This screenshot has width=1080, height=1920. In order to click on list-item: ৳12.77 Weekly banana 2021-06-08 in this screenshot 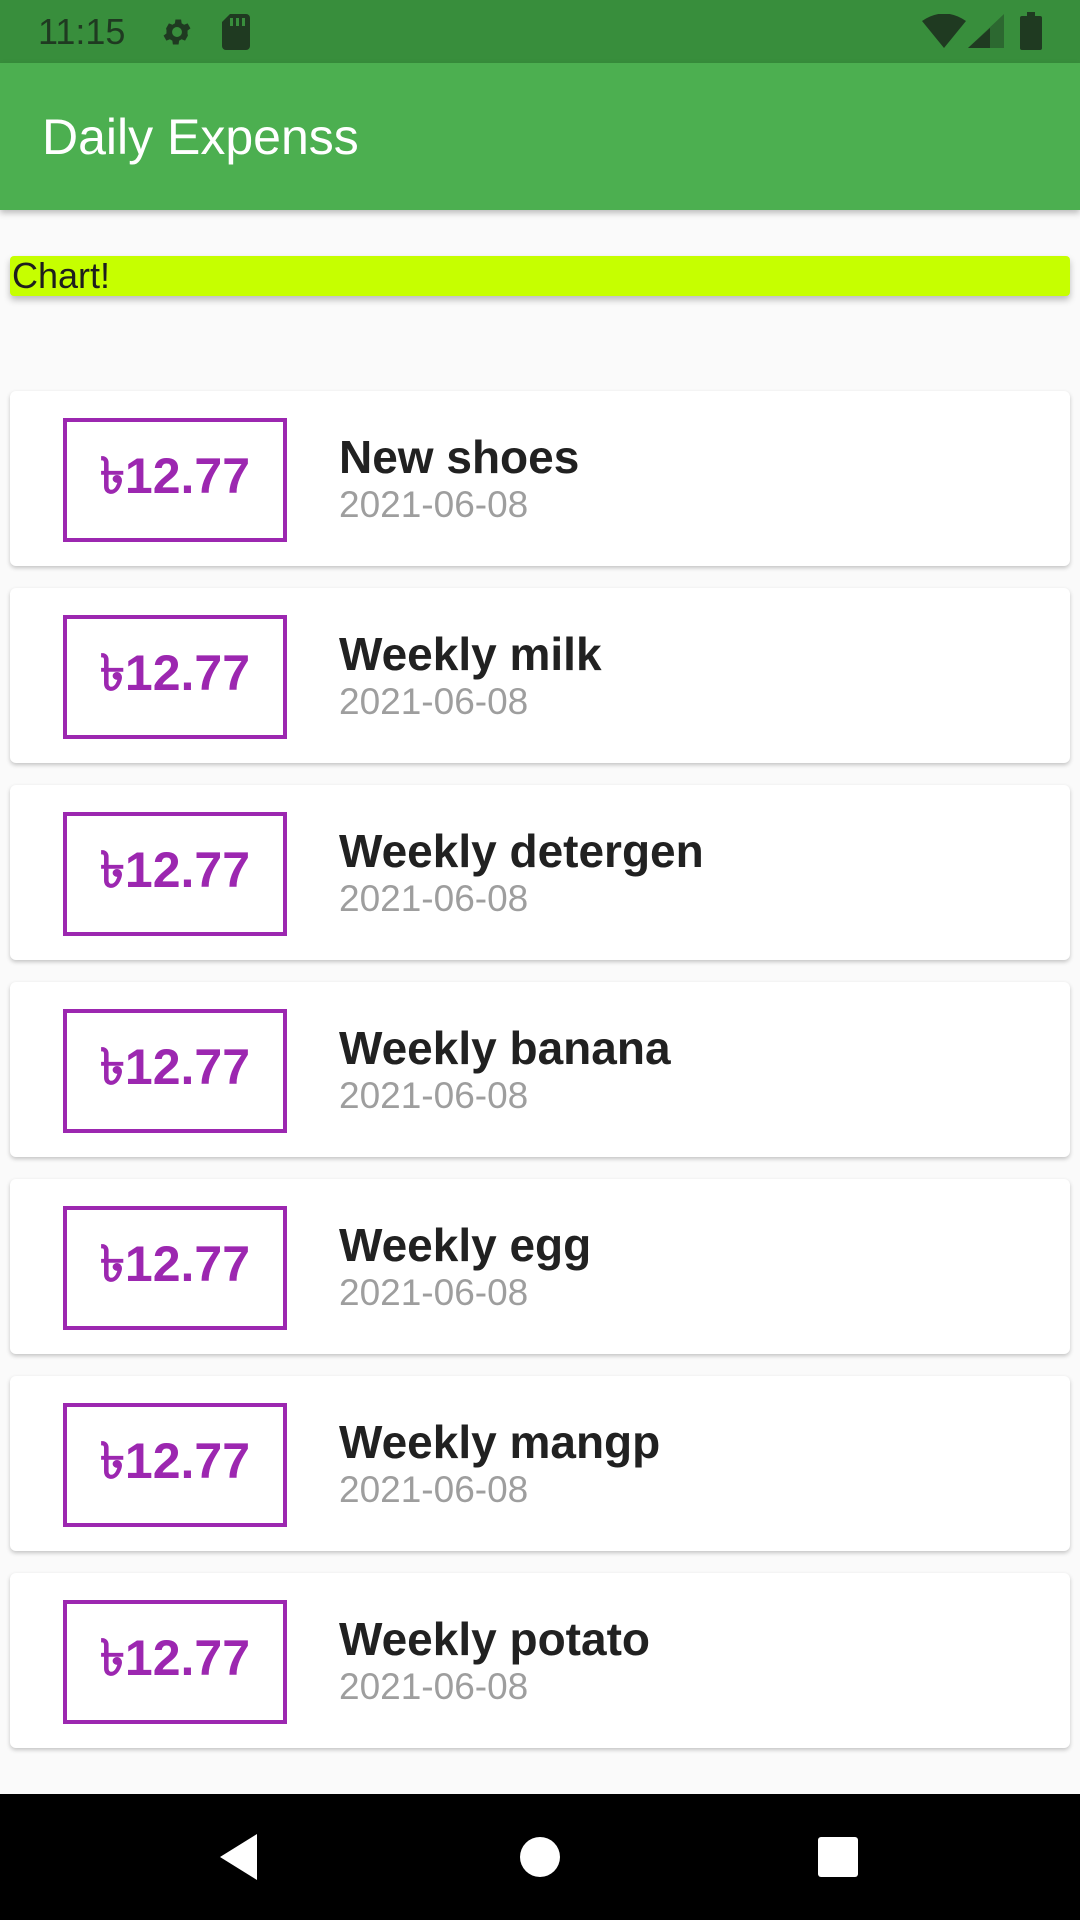, I will do `click(540, 1069)`.